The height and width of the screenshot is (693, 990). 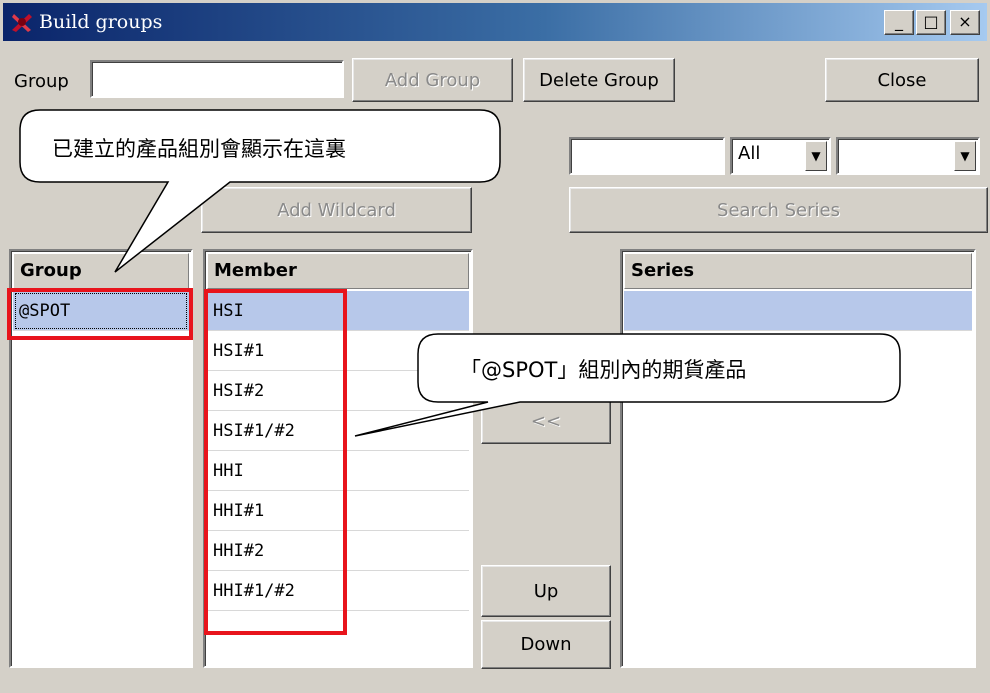 What do you see at coordinates (627, 385) in the screenshot?
I see `member-callout-bubble` at bounding box center [627, 385].